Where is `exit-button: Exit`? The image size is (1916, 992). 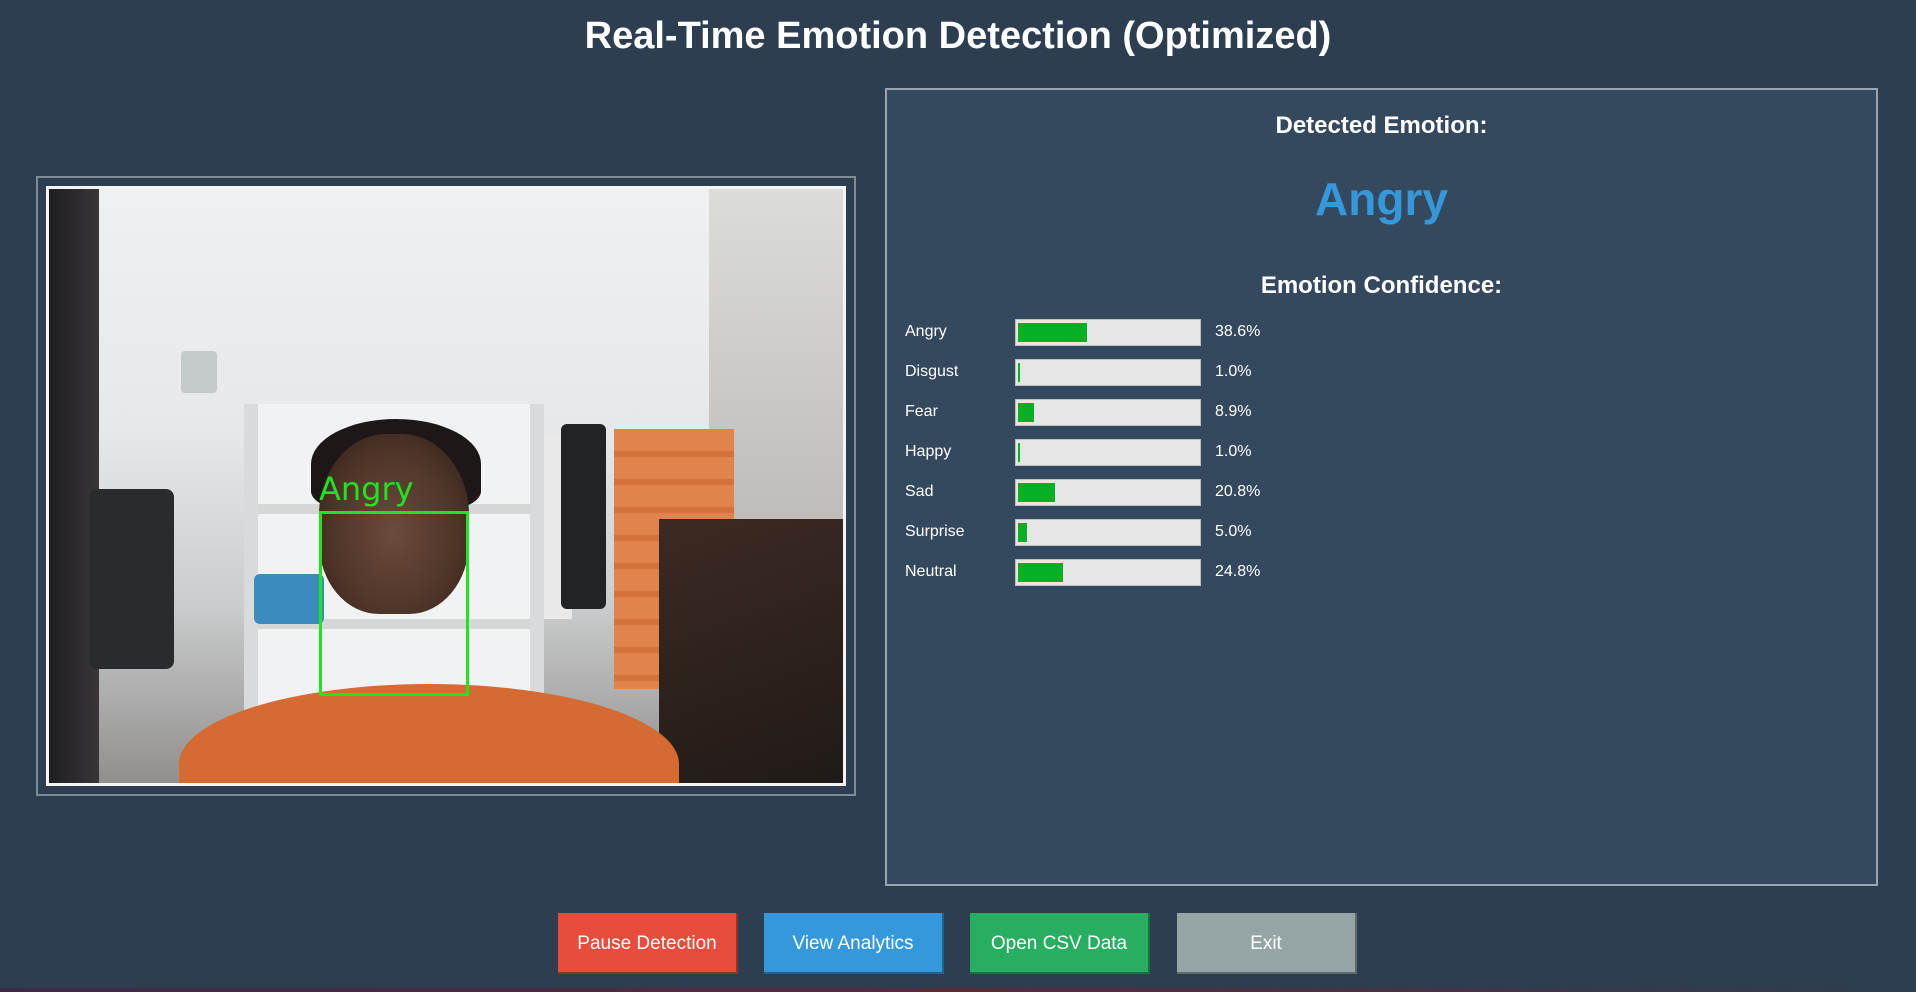 exit-button: Exit is located at coordinates (1267, 943).